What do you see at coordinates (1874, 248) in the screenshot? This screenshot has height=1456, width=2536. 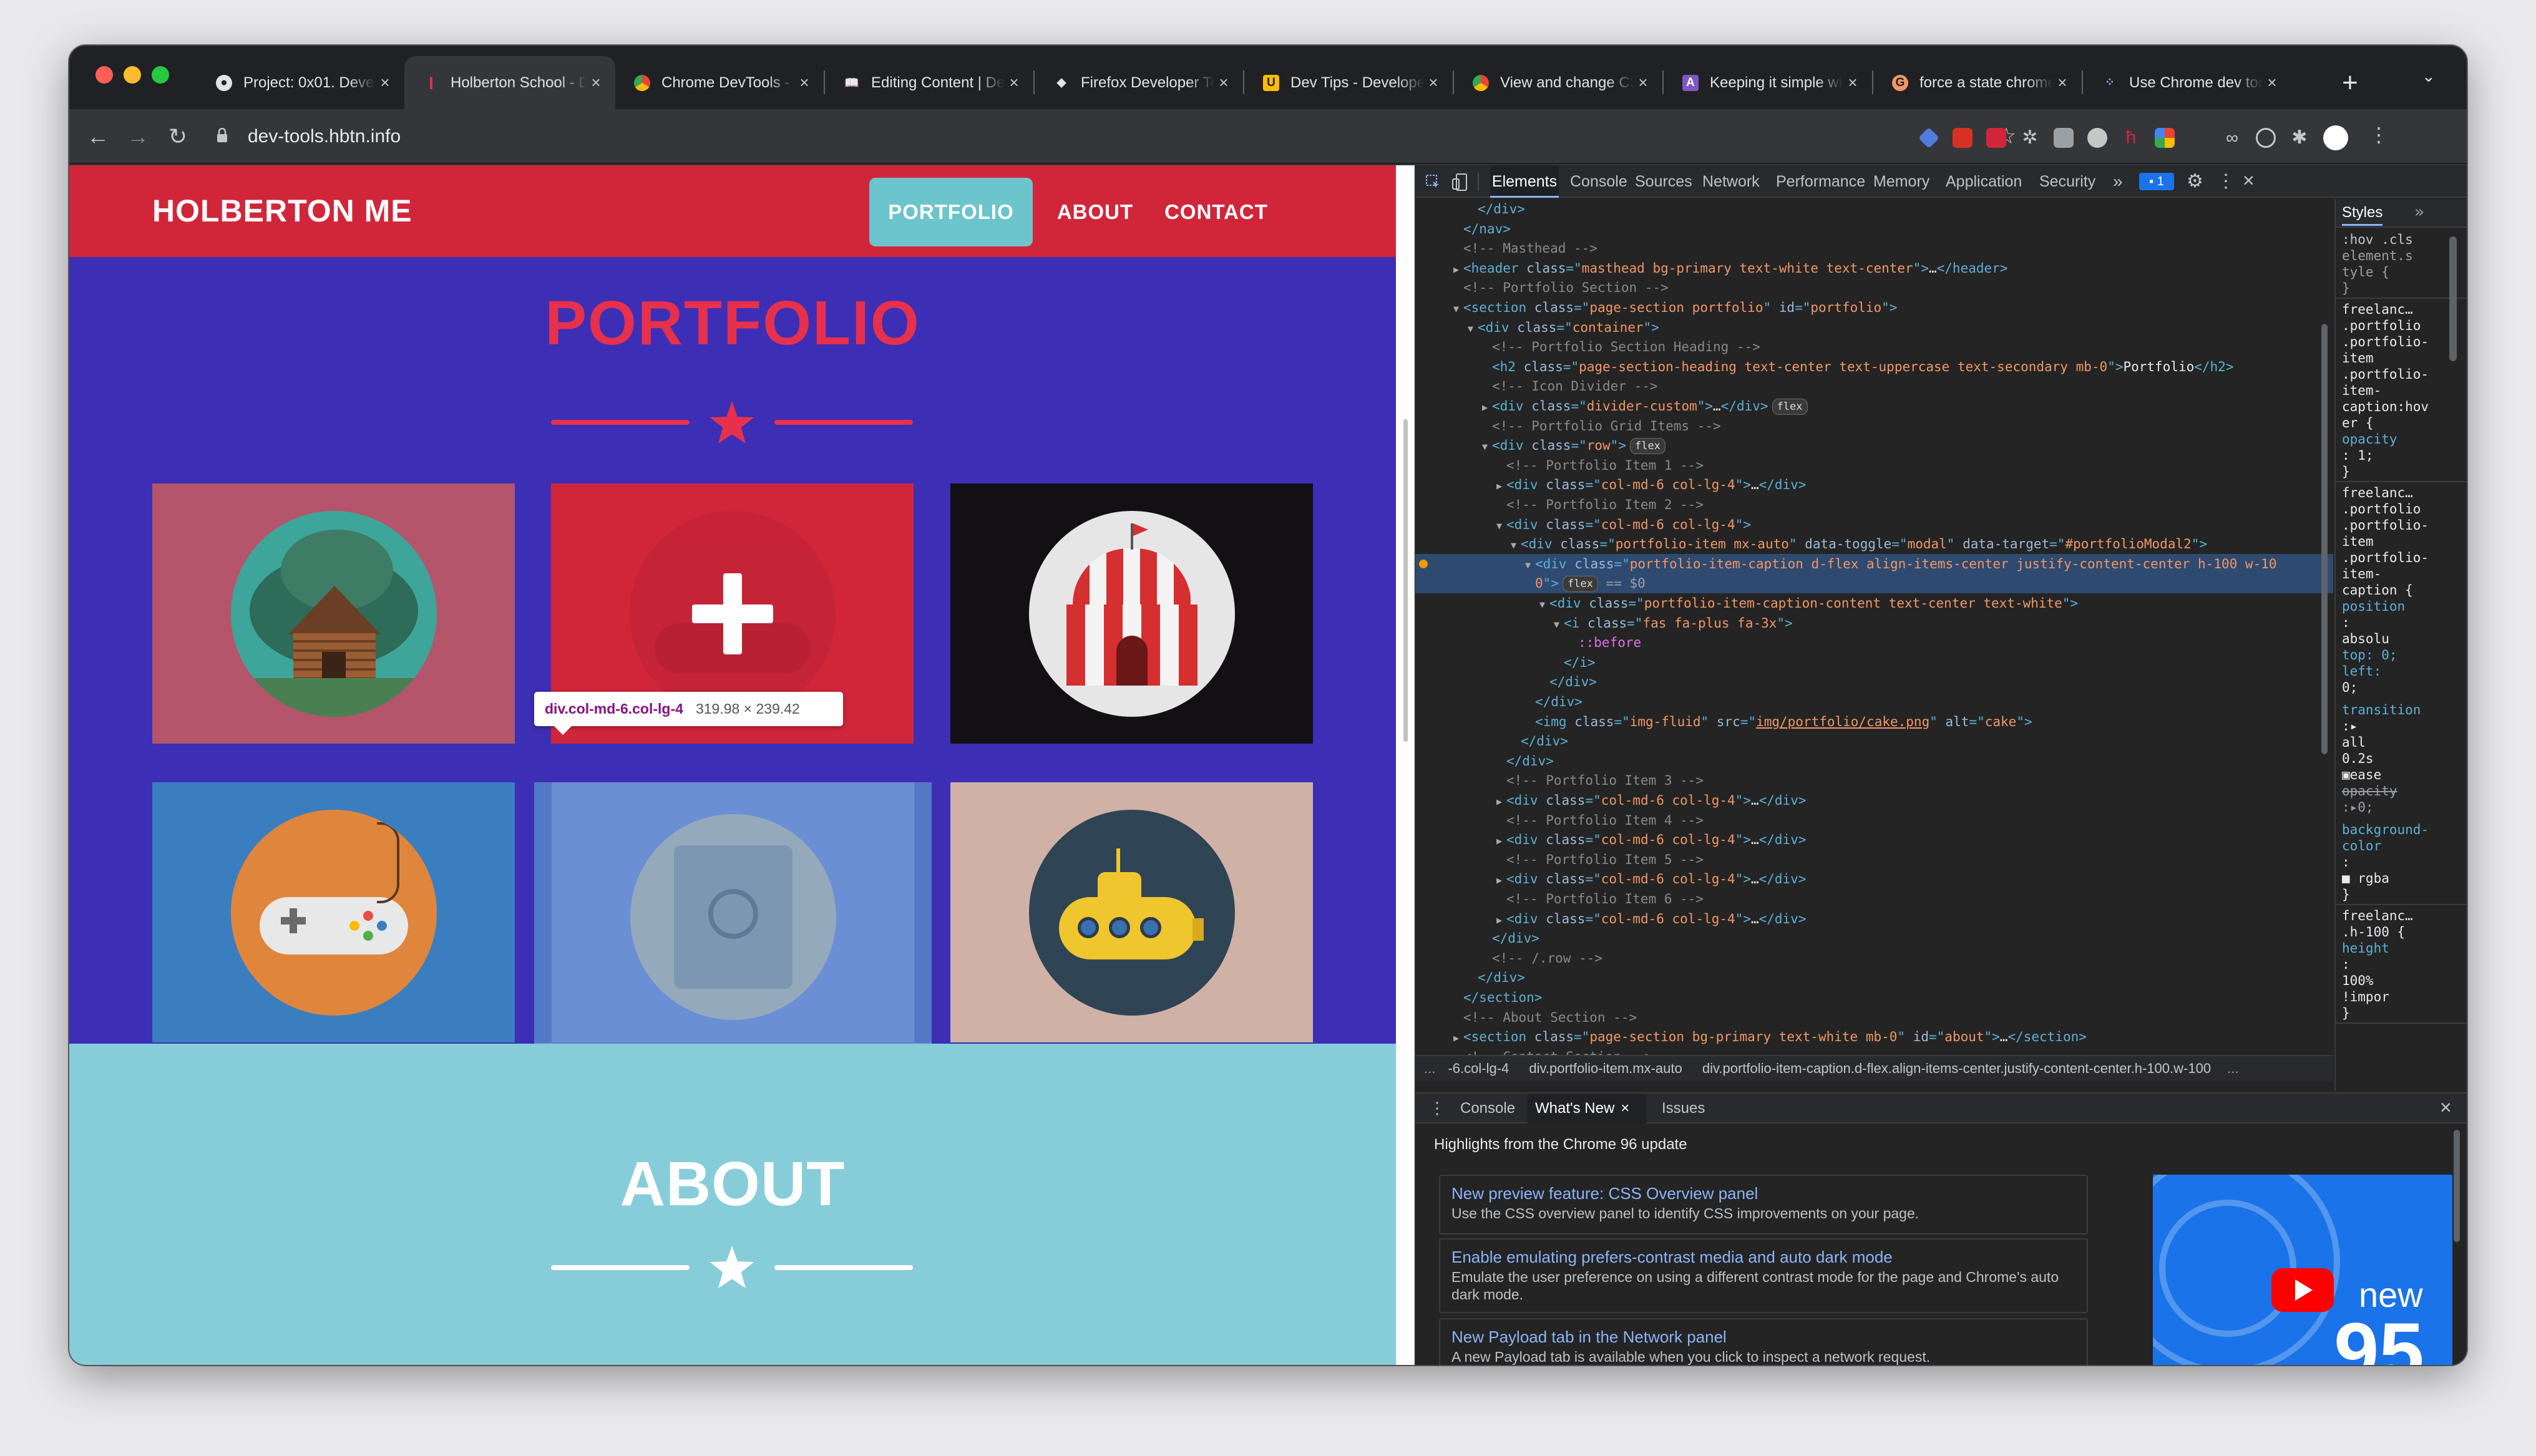 I see `dom-node-line: <!-- Masthead -->` at bounding box center [1874, 248].